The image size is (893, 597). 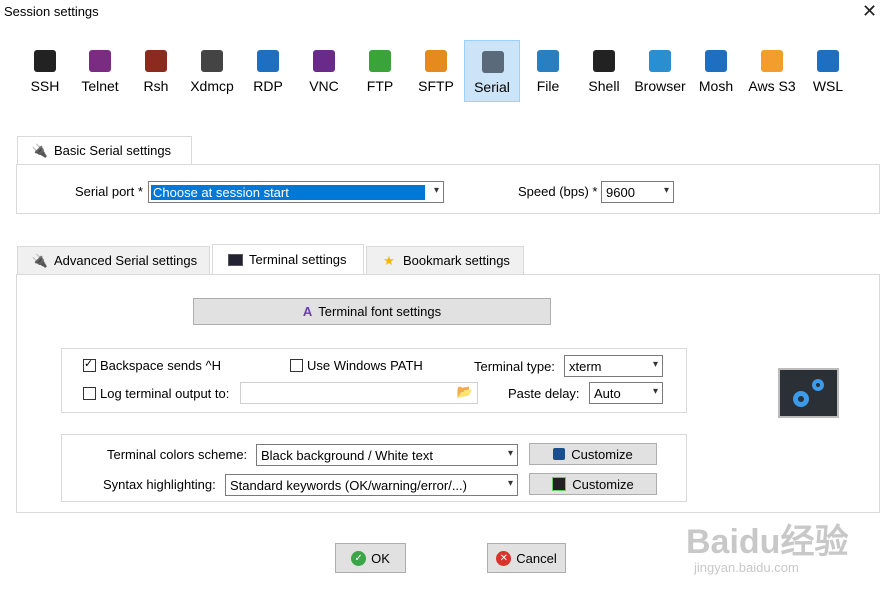 I want to click on protocol-label: SFTP, so click(x=436, y=86).